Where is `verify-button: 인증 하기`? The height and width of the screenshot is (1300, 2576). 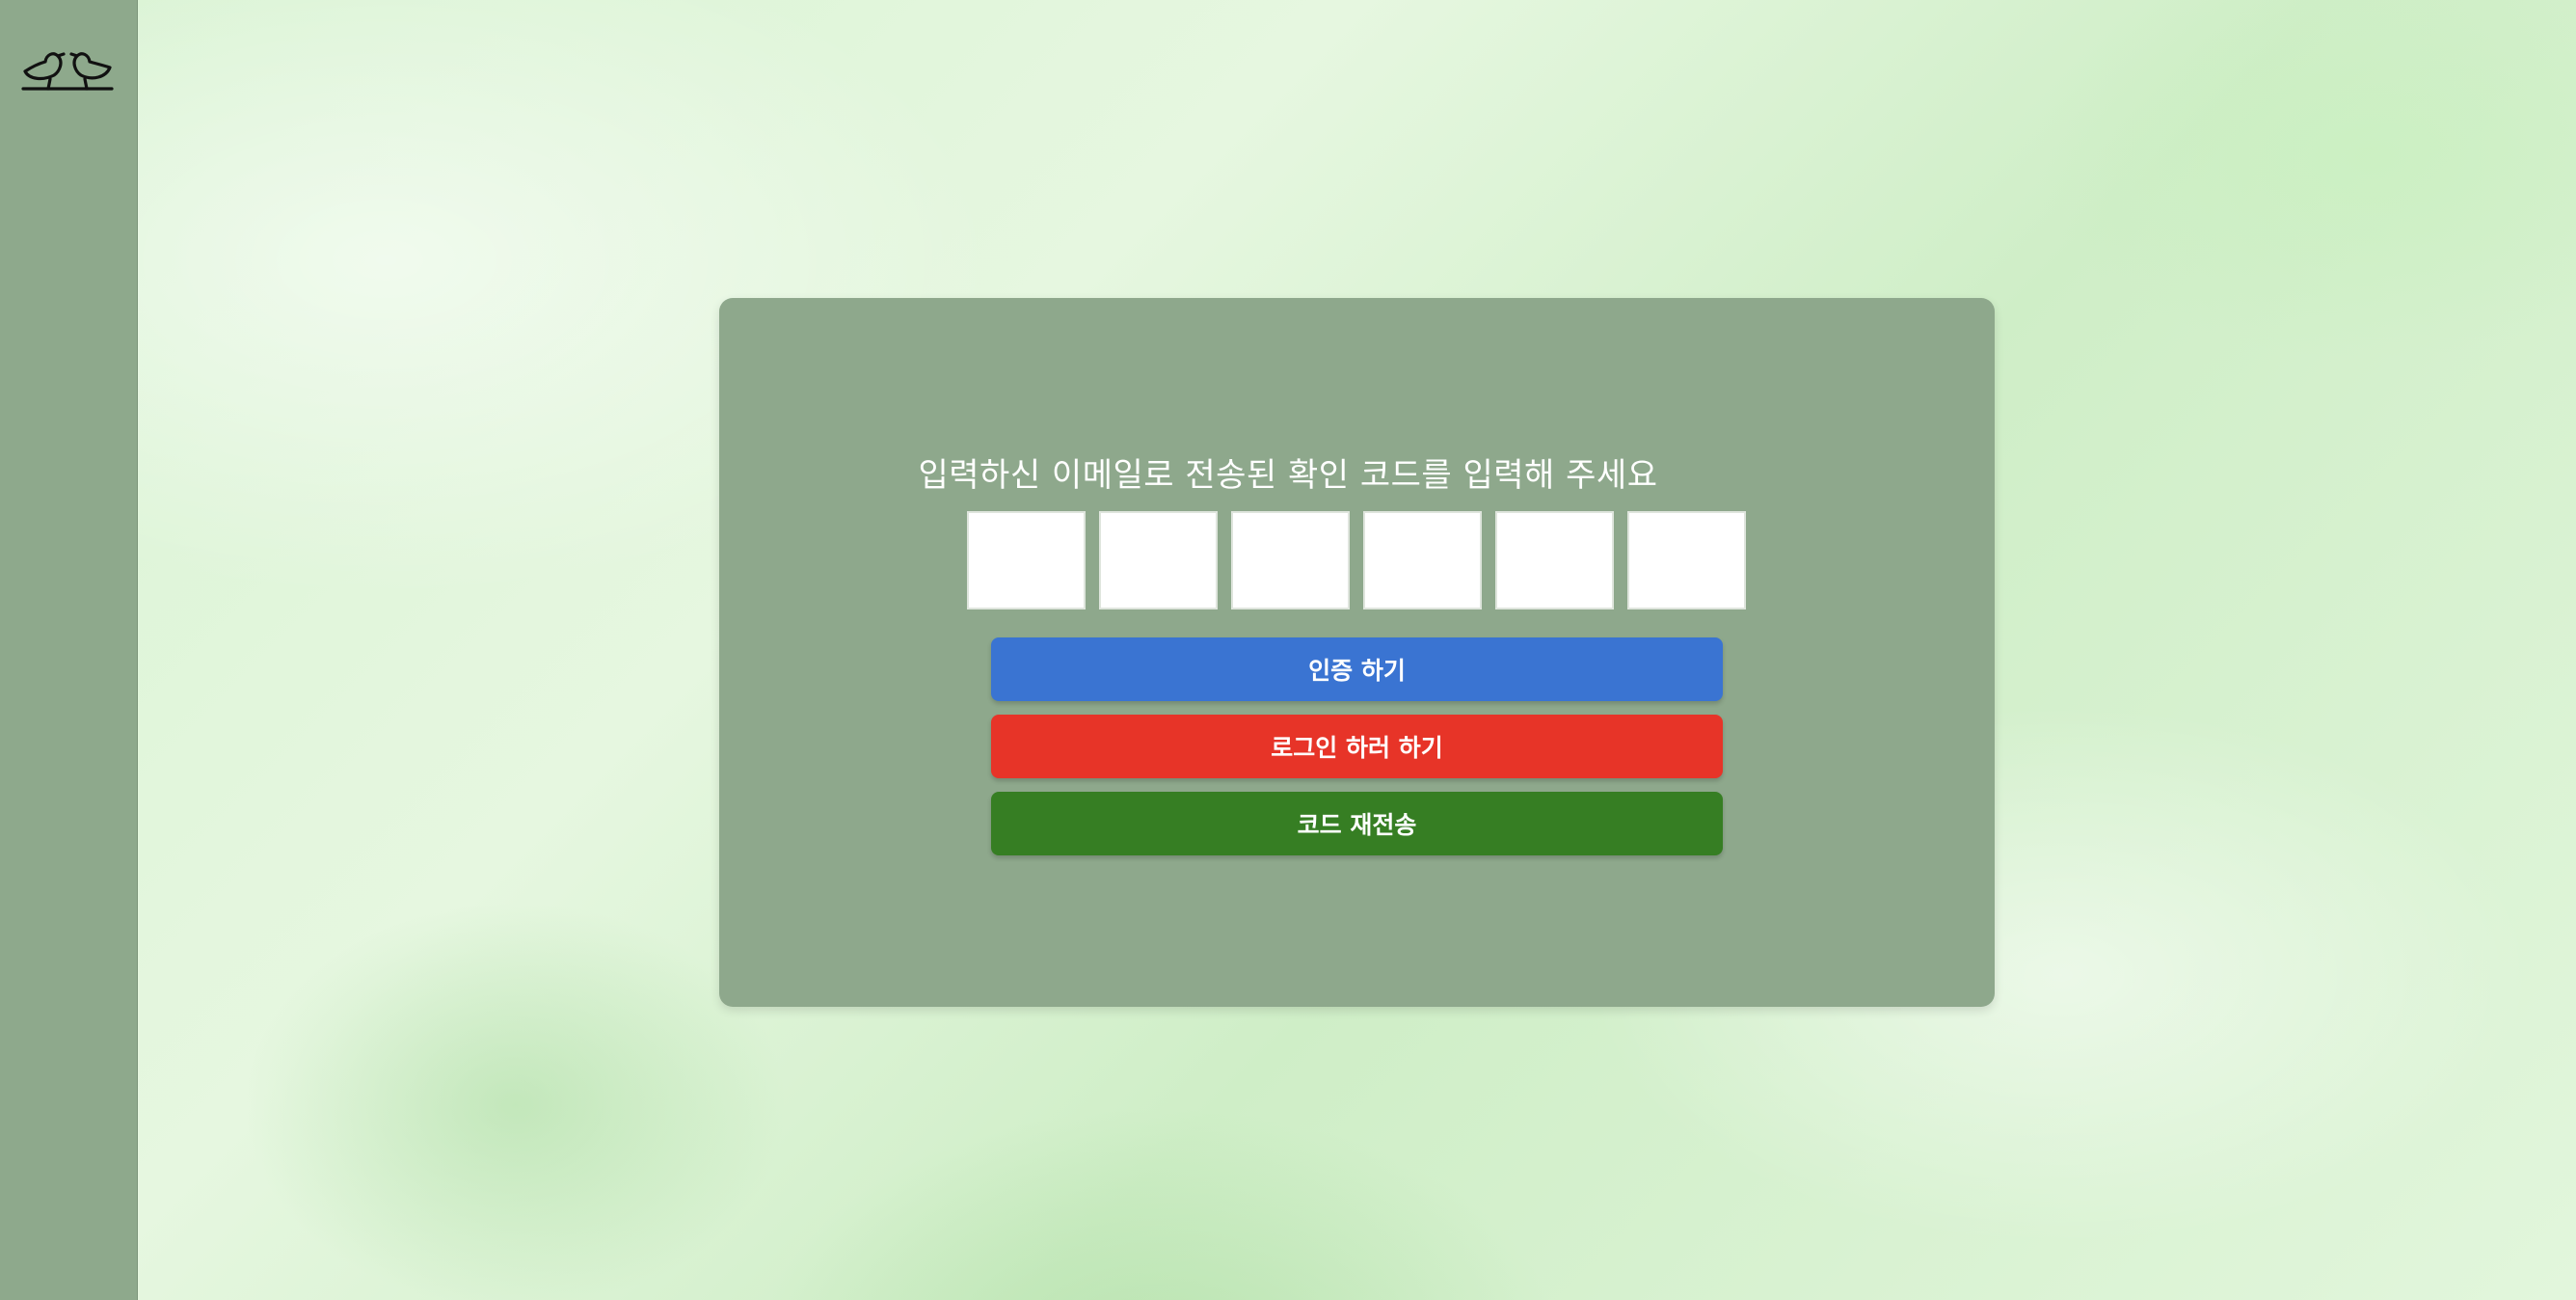 verify-button: 인증 하기 is located at coordinates (1357, 669).